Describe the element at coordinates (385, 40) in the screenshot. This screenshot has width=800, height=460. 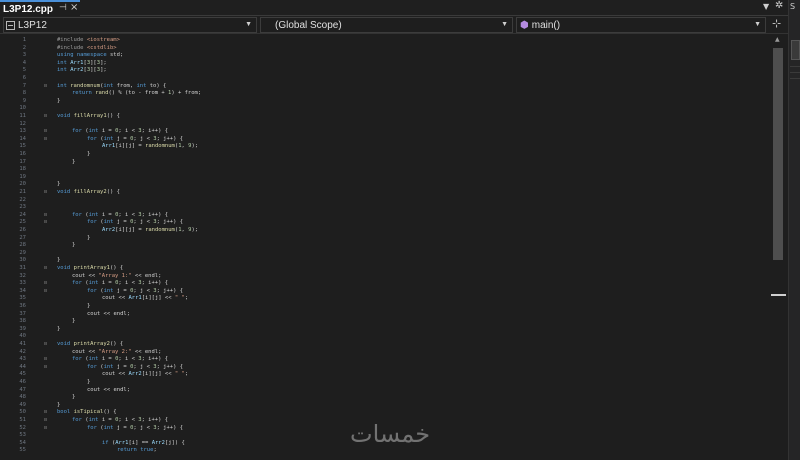
I see `code-line: 1 #include <iostream>` at that location.